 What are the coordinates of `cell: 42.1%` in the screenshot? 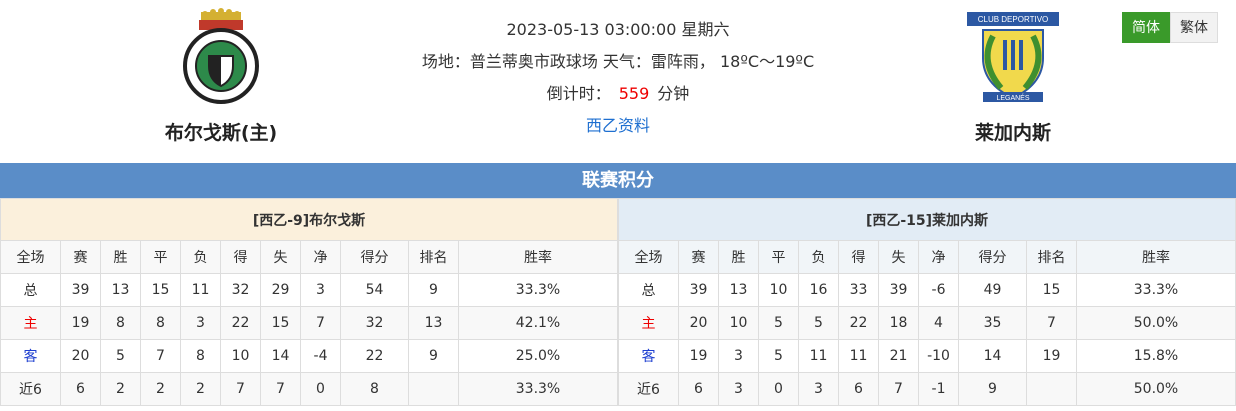 It's located at (538, 323).